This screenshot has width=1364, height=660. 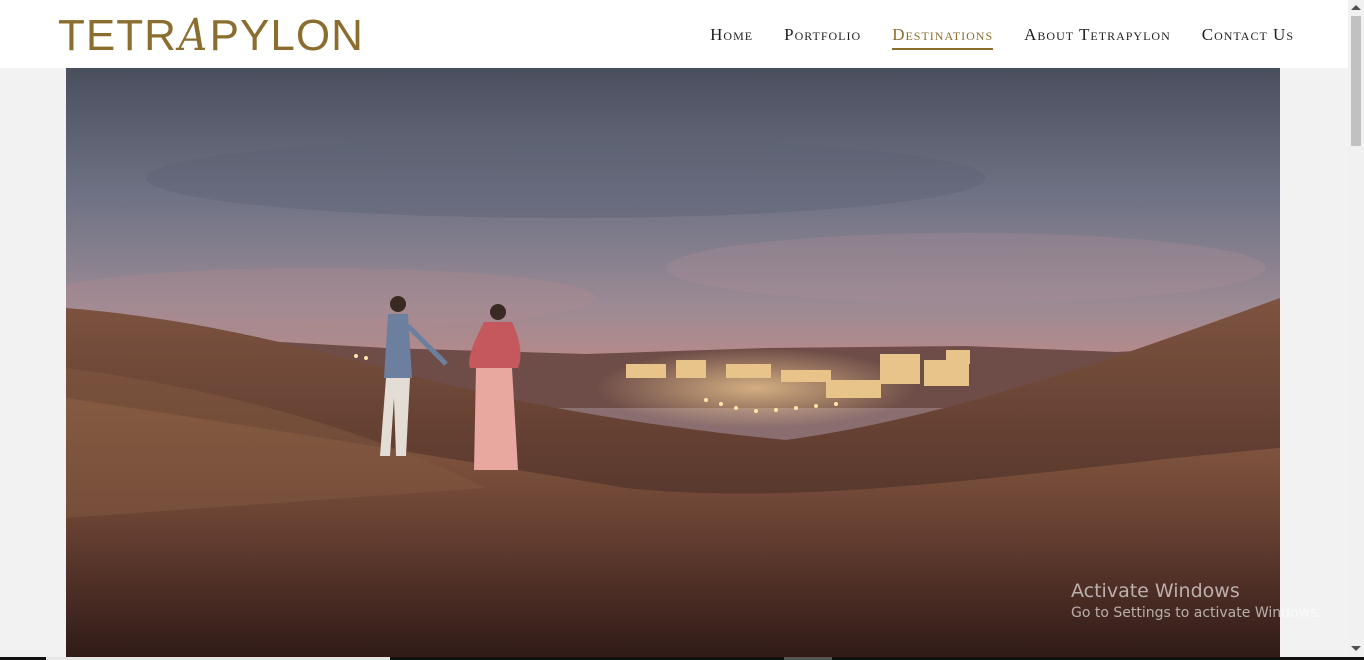 What do you see at coordinates (1356, 81) in the screenshot?
I see `scroll-thumb` at bounding box center [1356, 81].